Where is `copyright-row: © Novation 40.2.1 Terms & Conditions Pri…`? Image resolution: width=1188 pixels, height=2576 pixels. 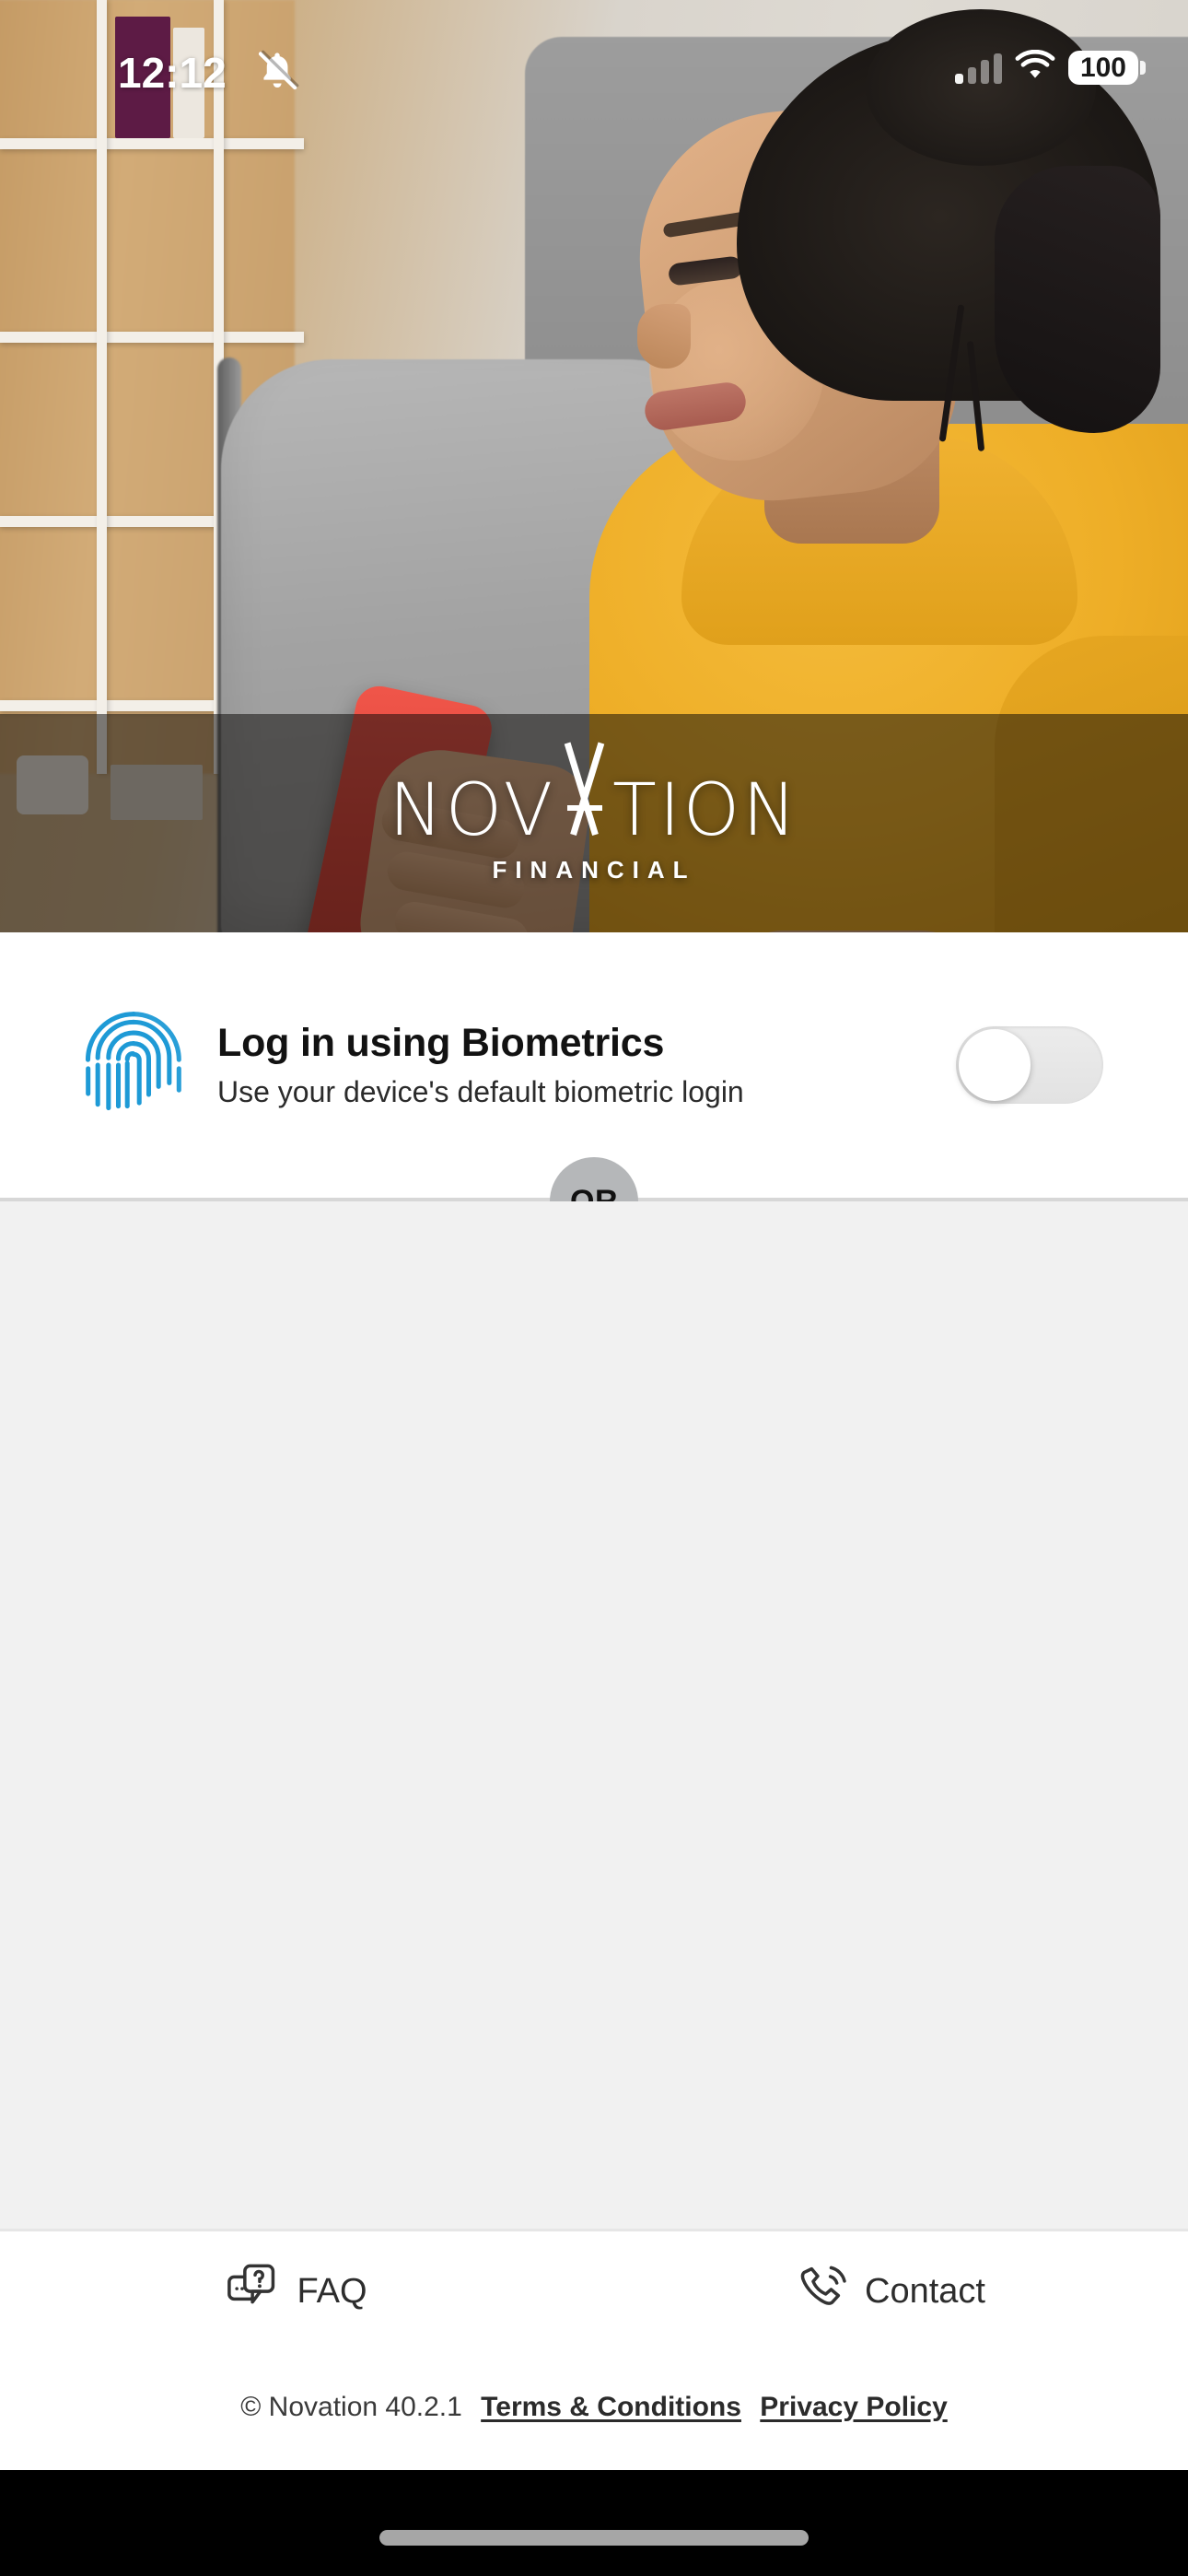
copyright-row: © Novation 40.2.1 Terms & Conditions Pri… is located at coordinates (594, 2407).